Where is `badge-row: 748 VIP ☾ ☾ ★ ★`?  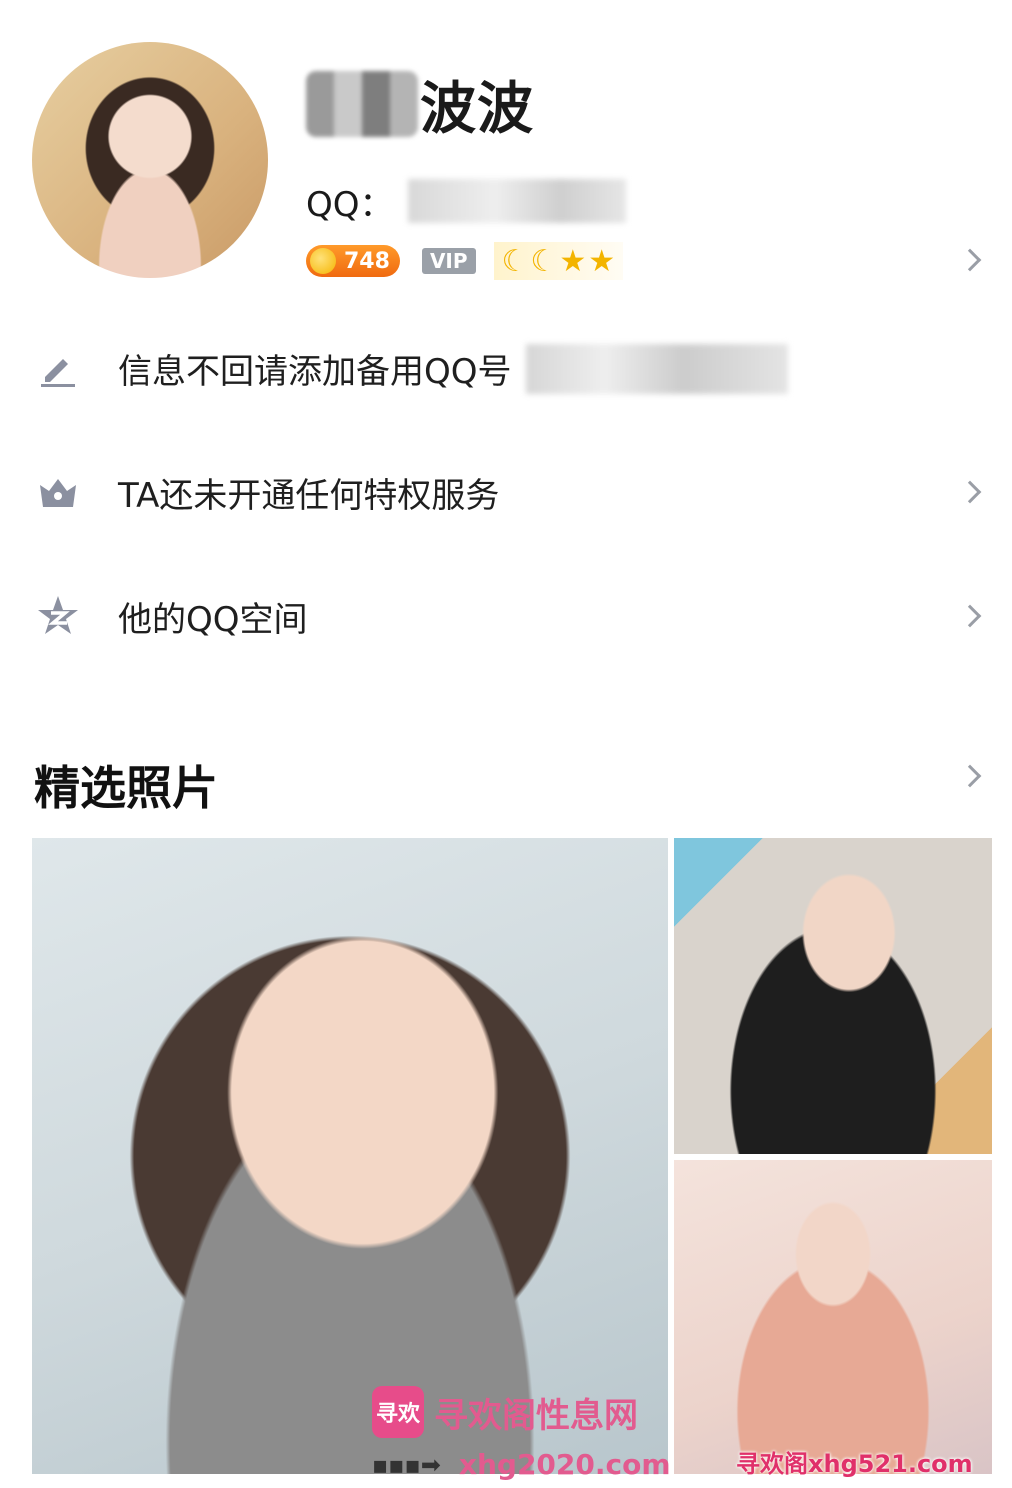
badge-row: 748 VIP ☾ ☾ ★ ★ is located at coordinates (465, 261).